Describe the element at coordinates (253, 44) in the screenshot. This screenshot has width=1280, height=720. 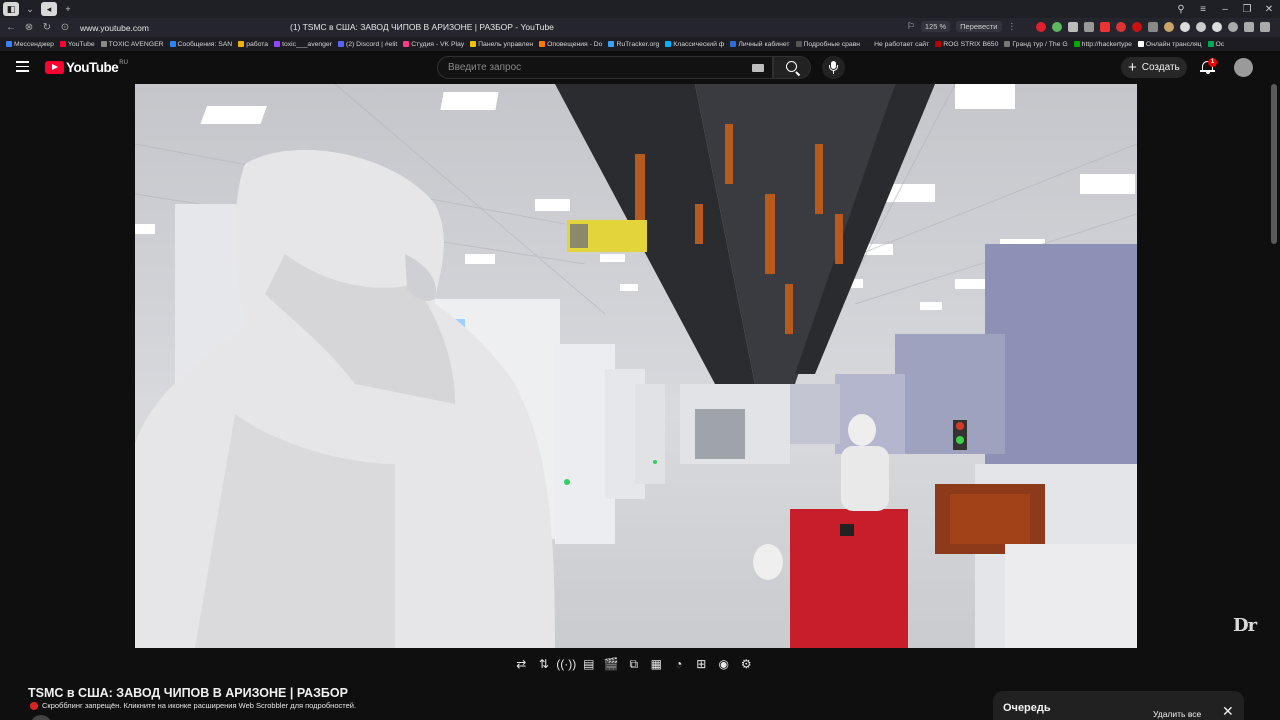
I see `bookmark-item: работа` at that location.